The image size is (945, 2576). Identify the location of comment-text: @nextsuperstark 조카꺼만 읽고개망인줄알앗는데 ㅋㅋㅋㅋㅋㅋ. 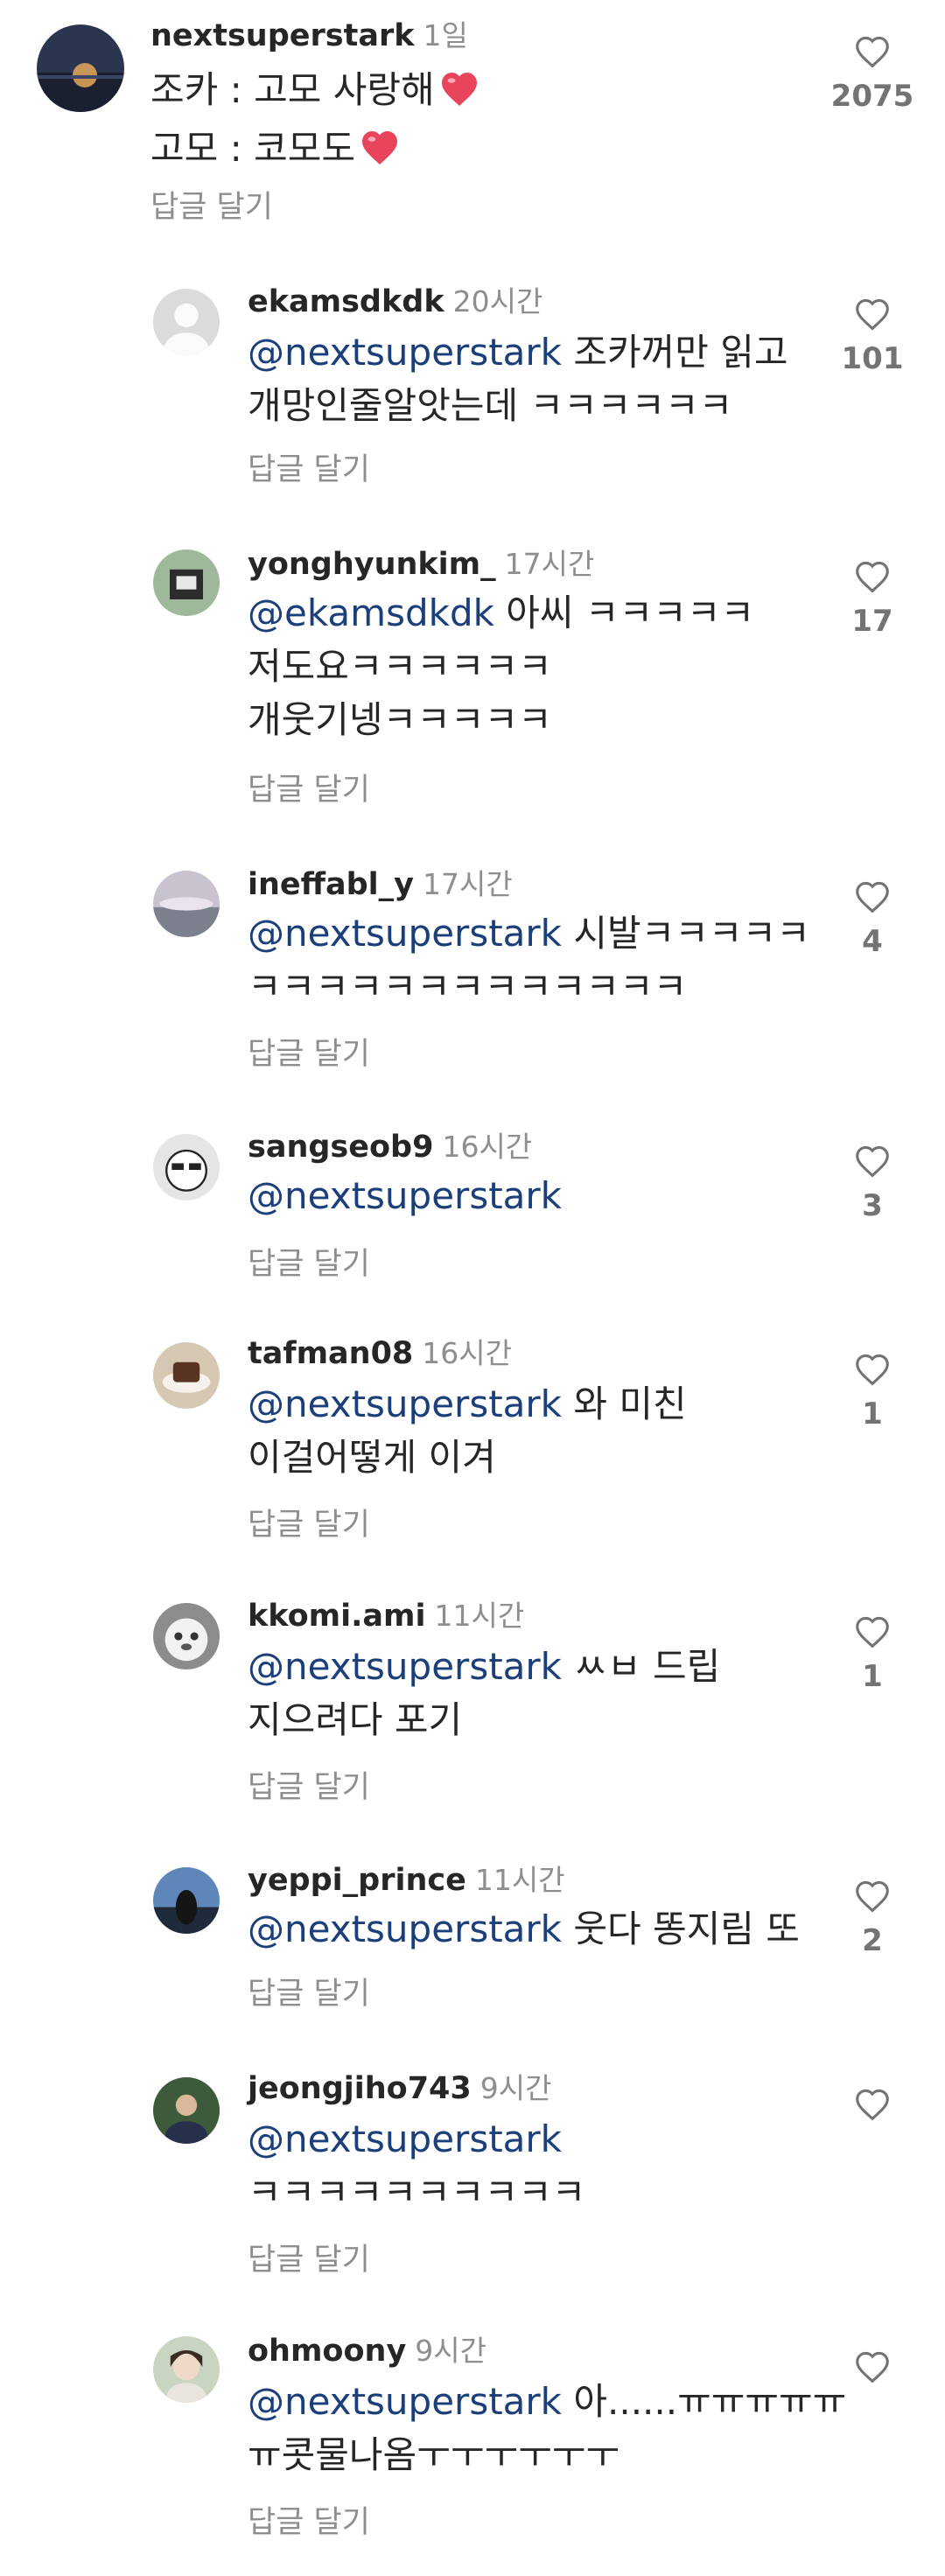
(518, 379).